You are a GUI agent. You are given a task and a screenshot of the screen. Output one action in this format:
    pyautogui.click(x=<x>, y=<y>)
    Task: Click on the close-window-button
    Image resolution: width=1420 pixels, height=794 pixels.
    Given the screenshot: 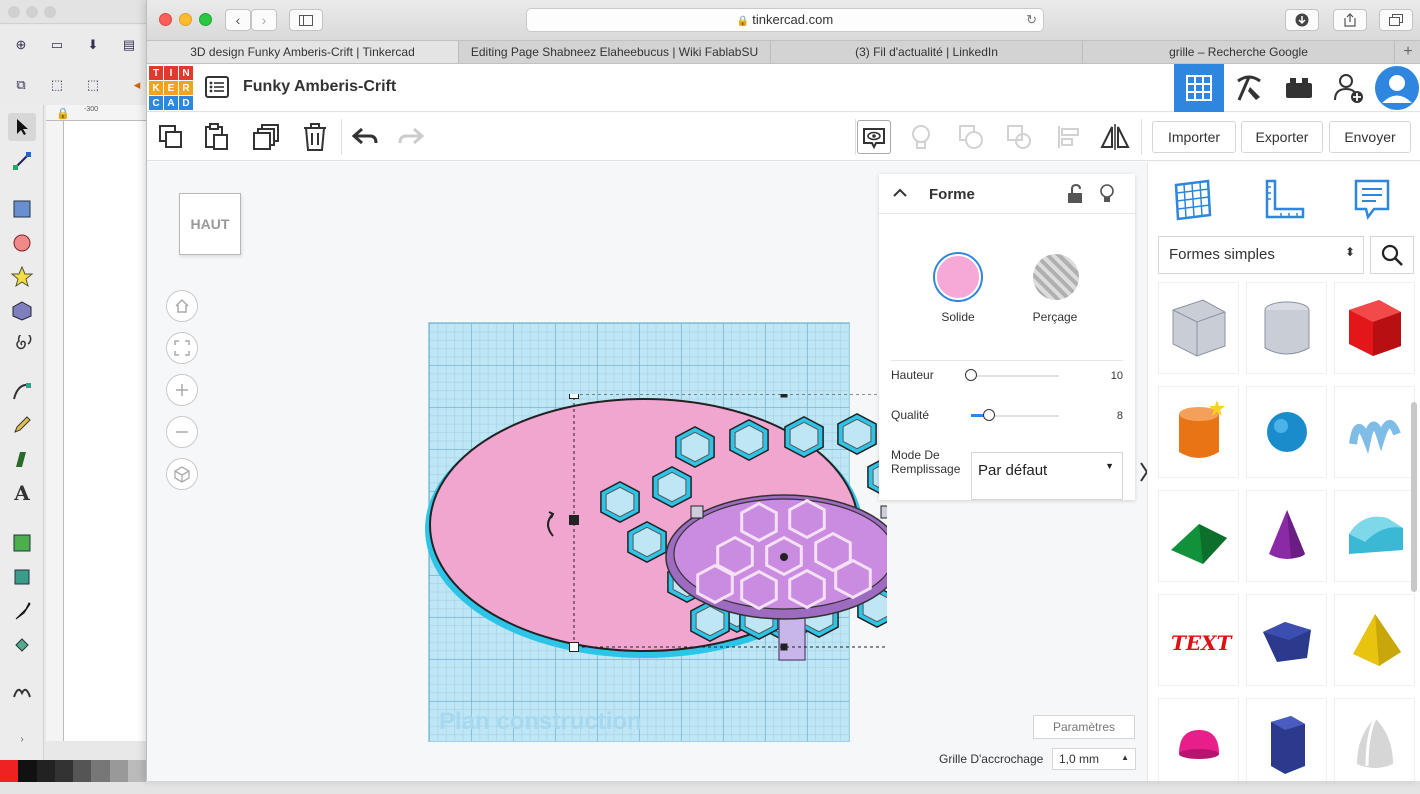 What is the action you would take?
    pyautogui.click(x=165, y=19)
    